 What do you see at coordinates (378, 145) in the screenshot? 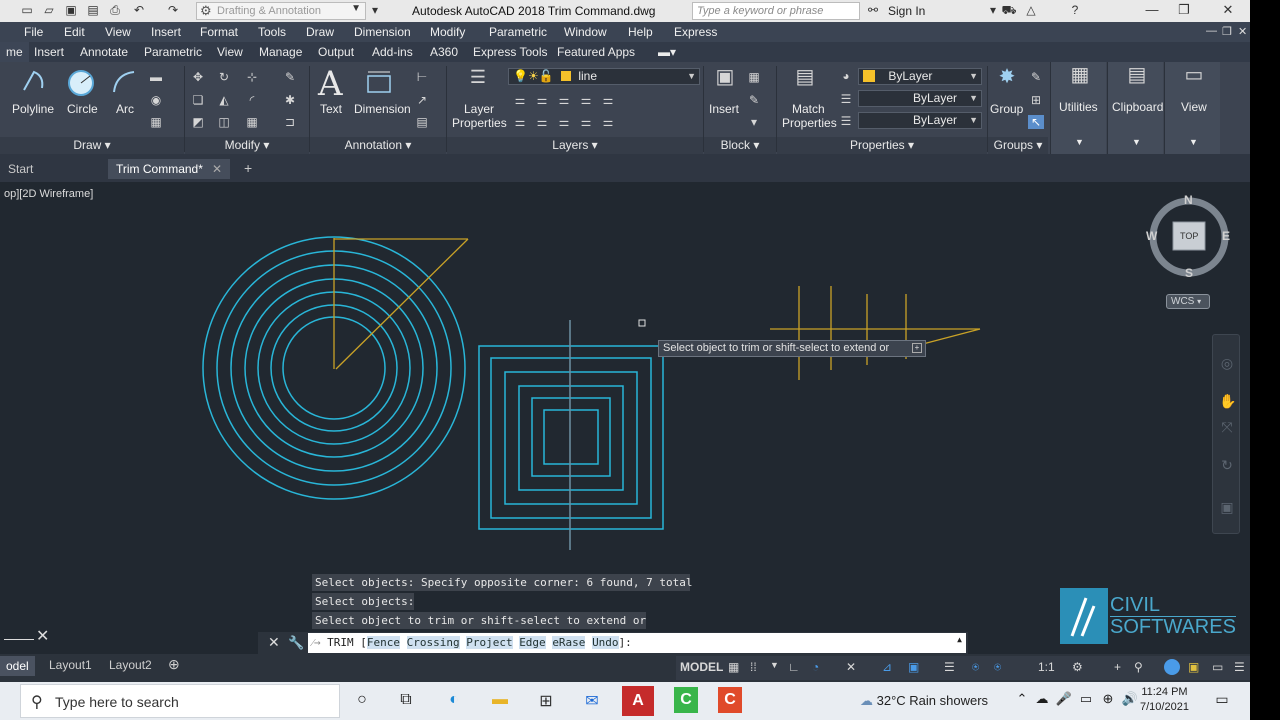
I see `panel-annotation-footer: Annotation ▾` at bounding box center [378, 145].